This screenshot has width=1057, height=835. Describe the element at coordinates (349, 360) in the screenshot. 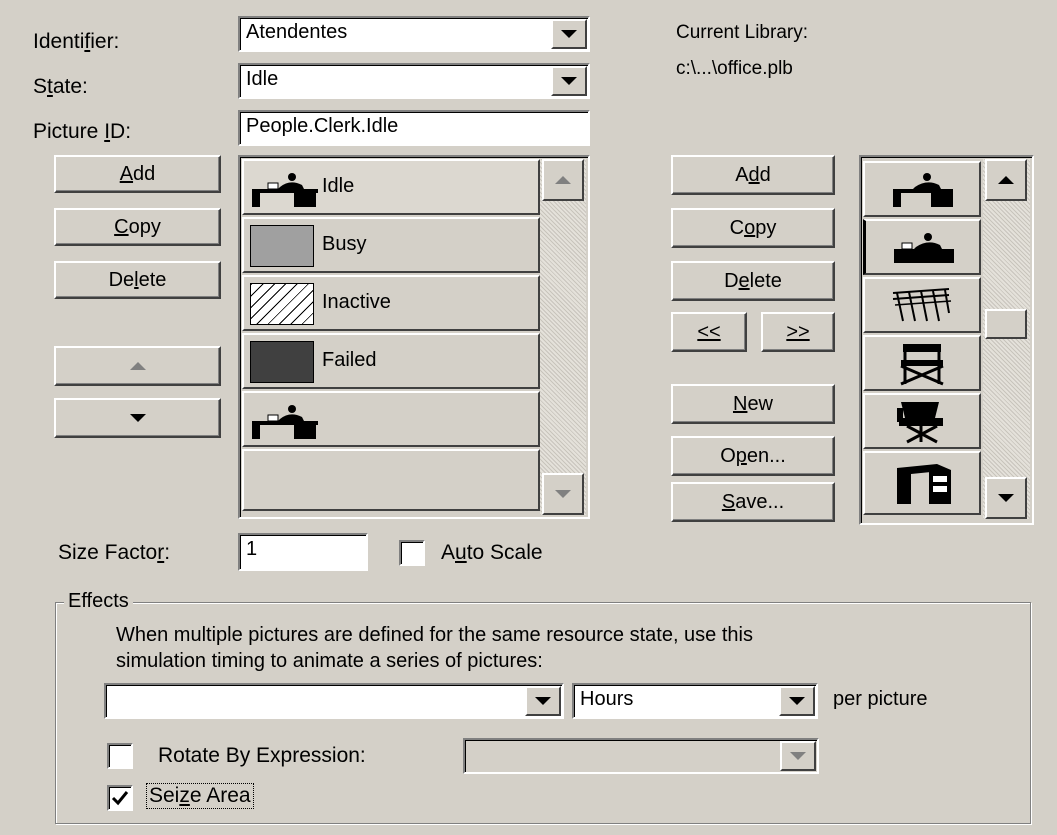

I see `list-item-label: Failed` at that location.